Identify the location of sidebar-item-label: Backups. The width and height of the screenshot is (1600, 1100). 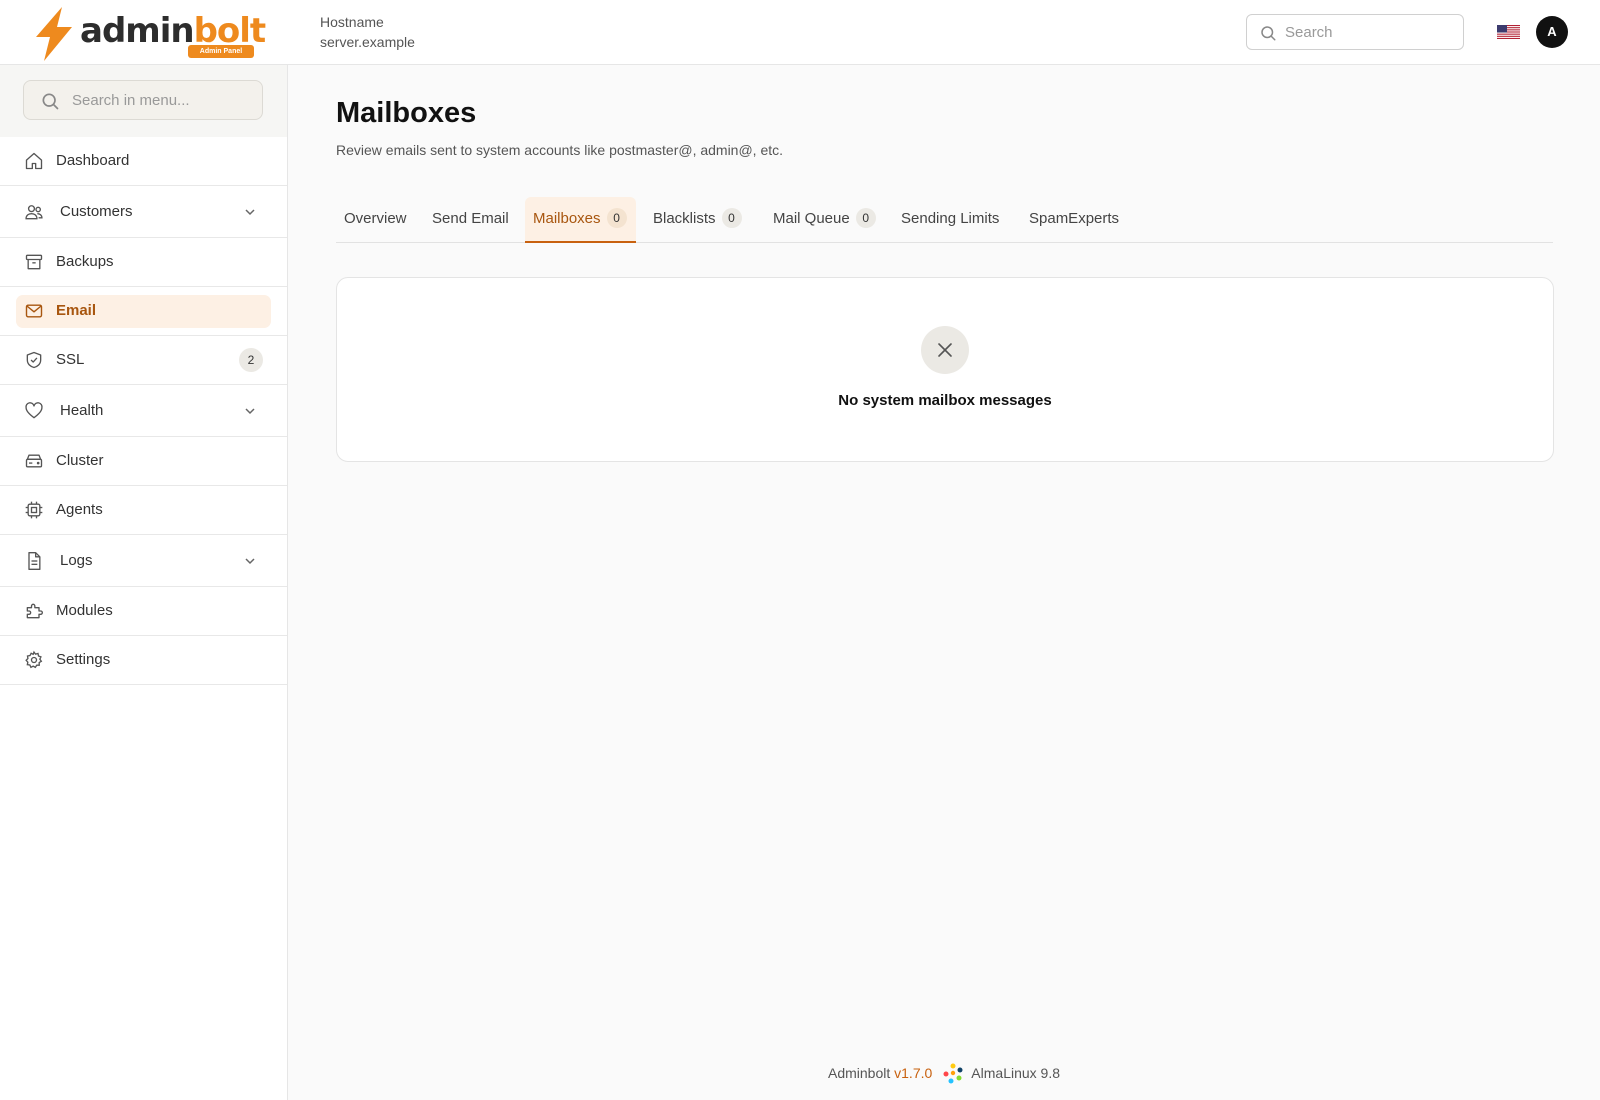
(85, 261).